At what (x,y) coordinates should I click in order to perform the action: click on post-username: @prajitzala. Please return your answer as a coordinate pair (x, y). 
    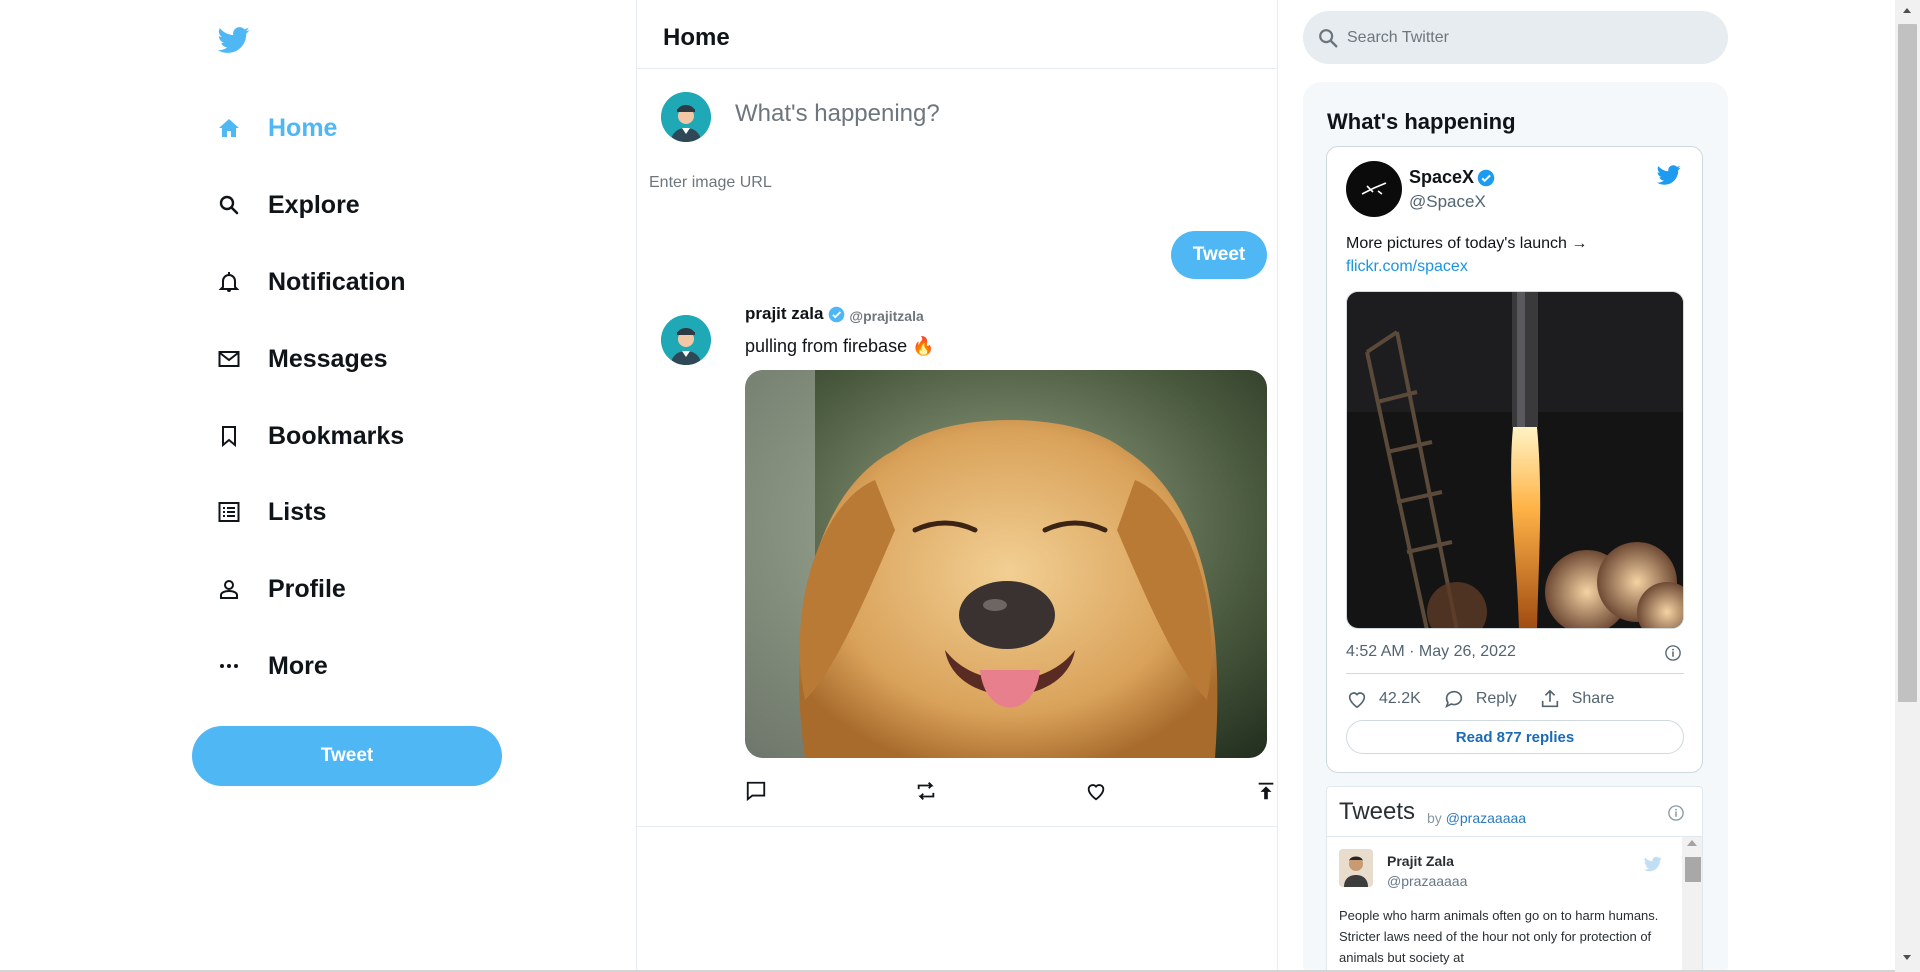
    Looking at the image, I should click on (886, 316).